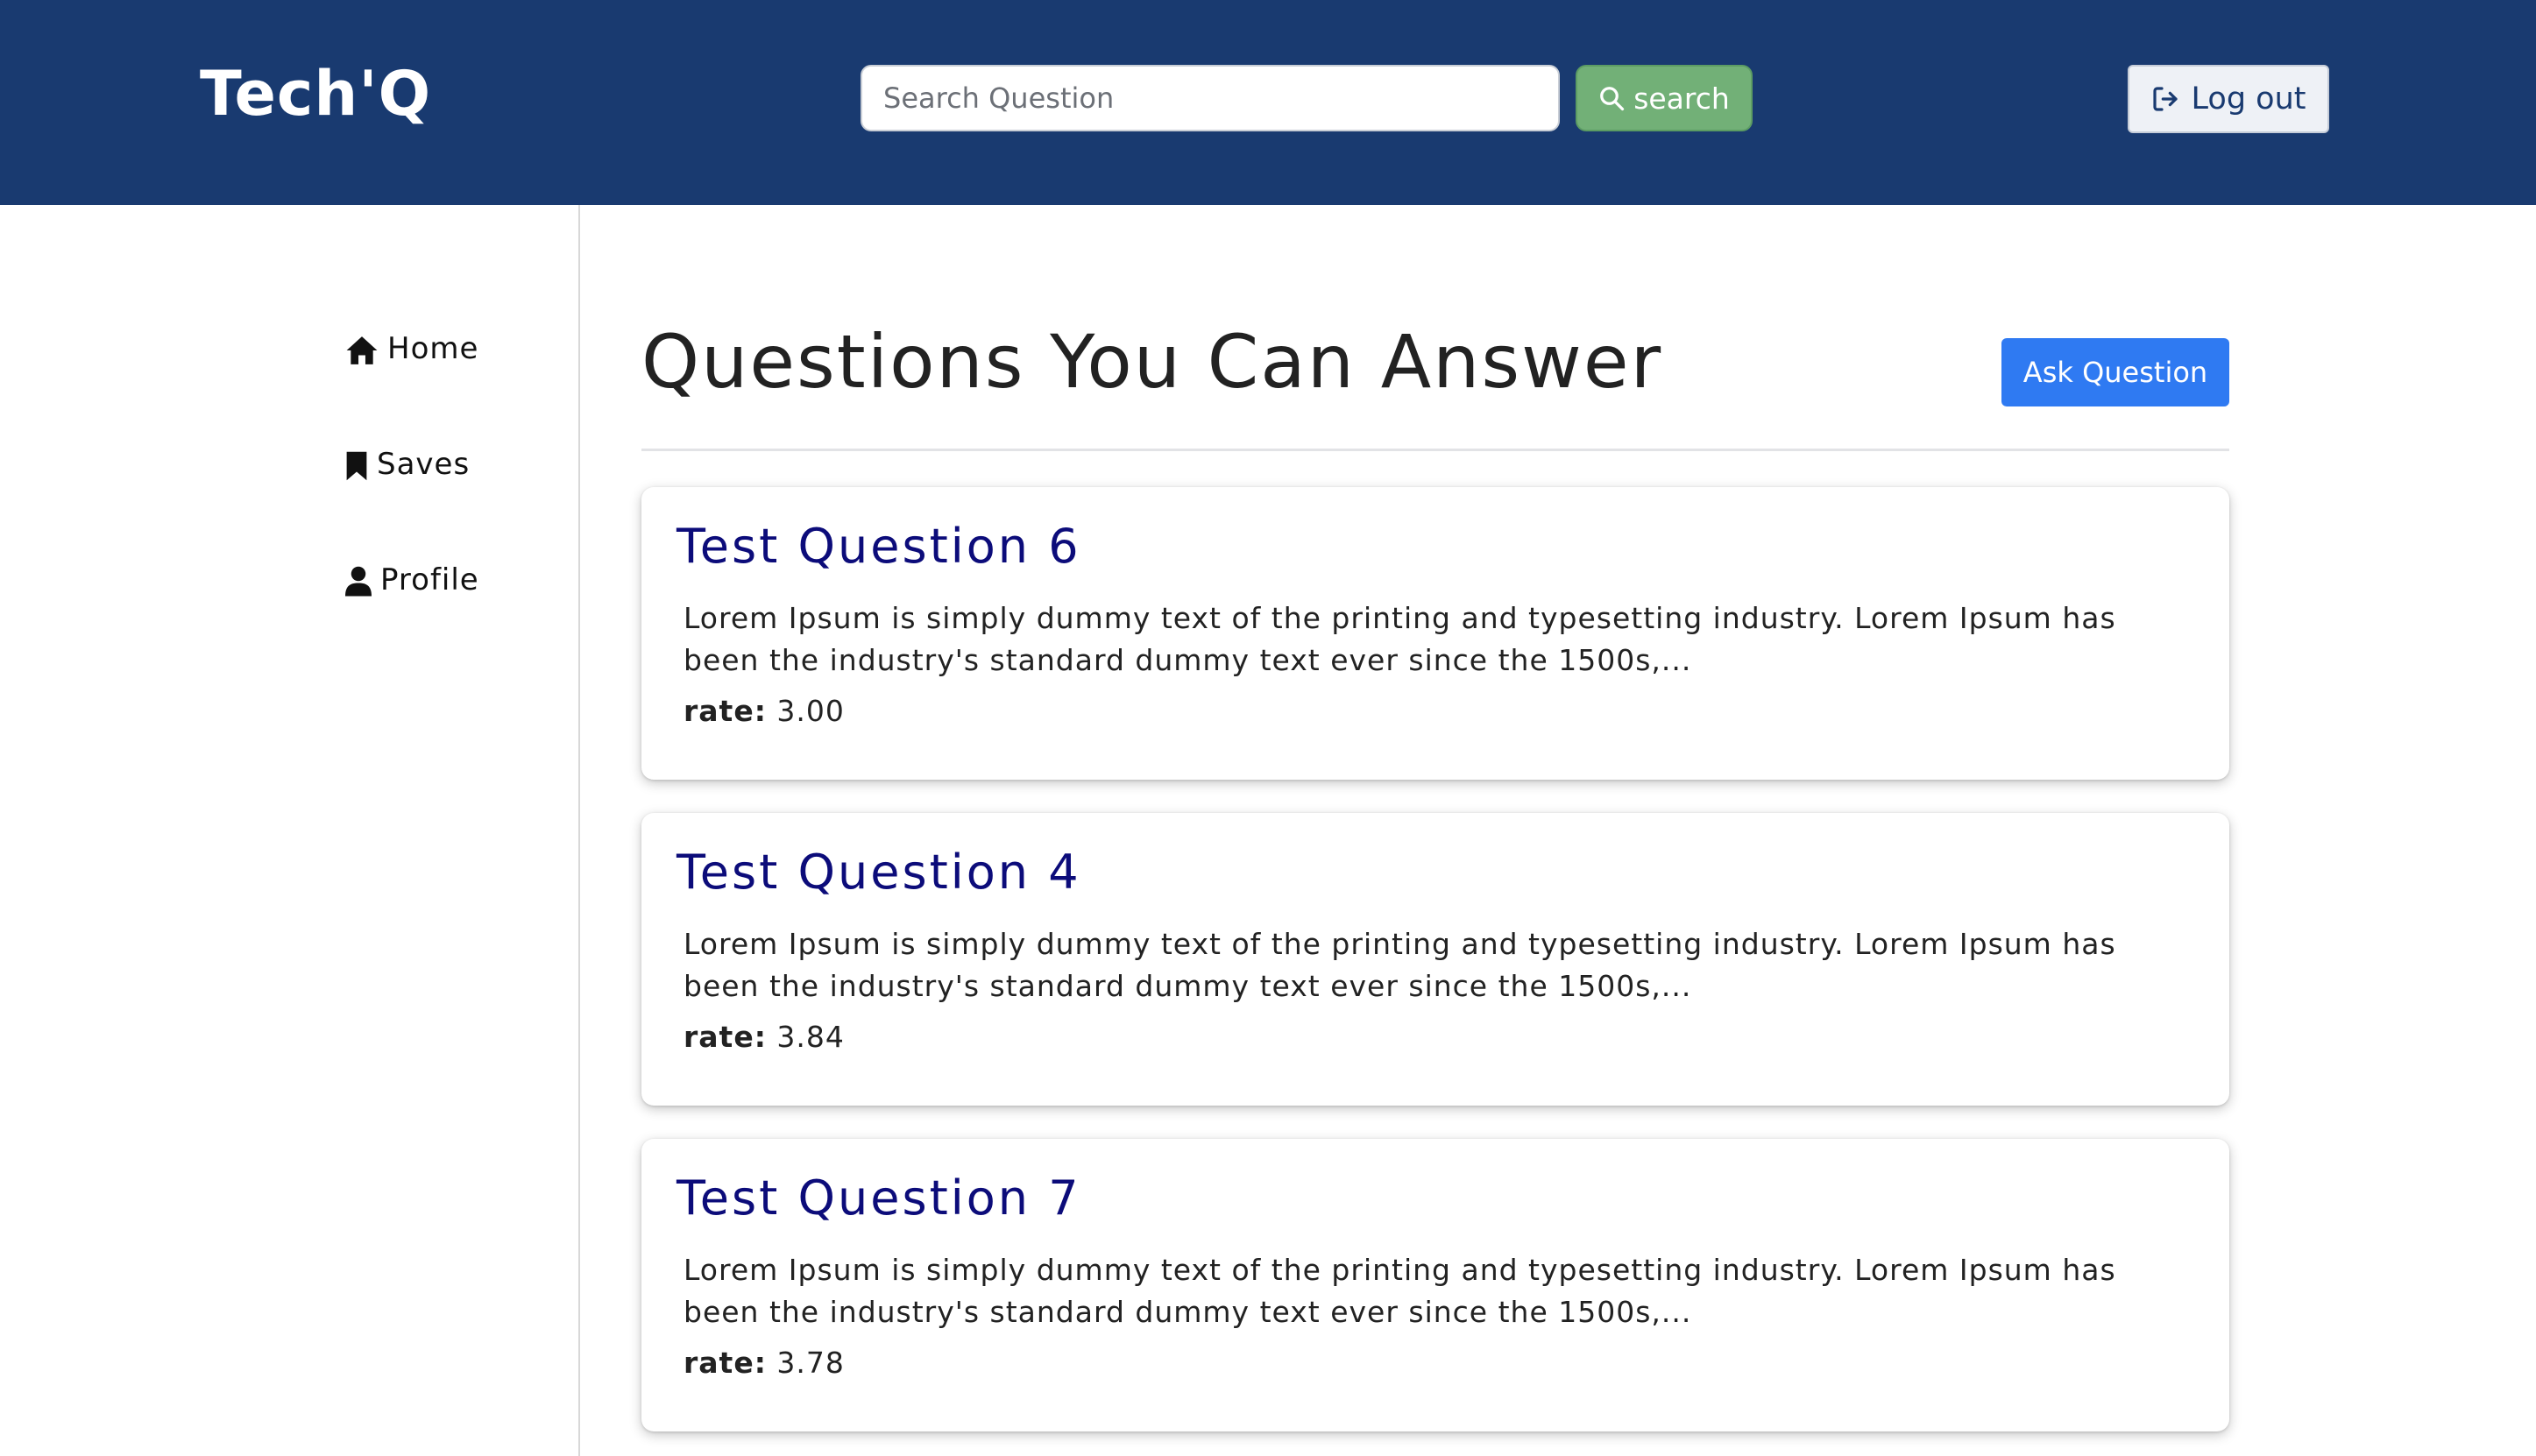 The height and width of the screenshot is (1456, 2536). Describe the element at coordinates (810, 711) in the screenshot. I see `rate-value: 3.00` at that location.